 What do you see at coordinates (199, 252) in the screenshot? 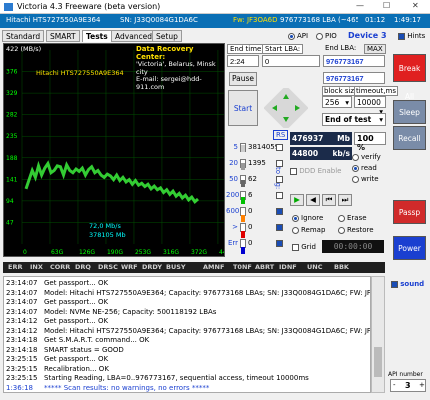
I see `x-tick-label: 372G` at bounding box center [199, 252].